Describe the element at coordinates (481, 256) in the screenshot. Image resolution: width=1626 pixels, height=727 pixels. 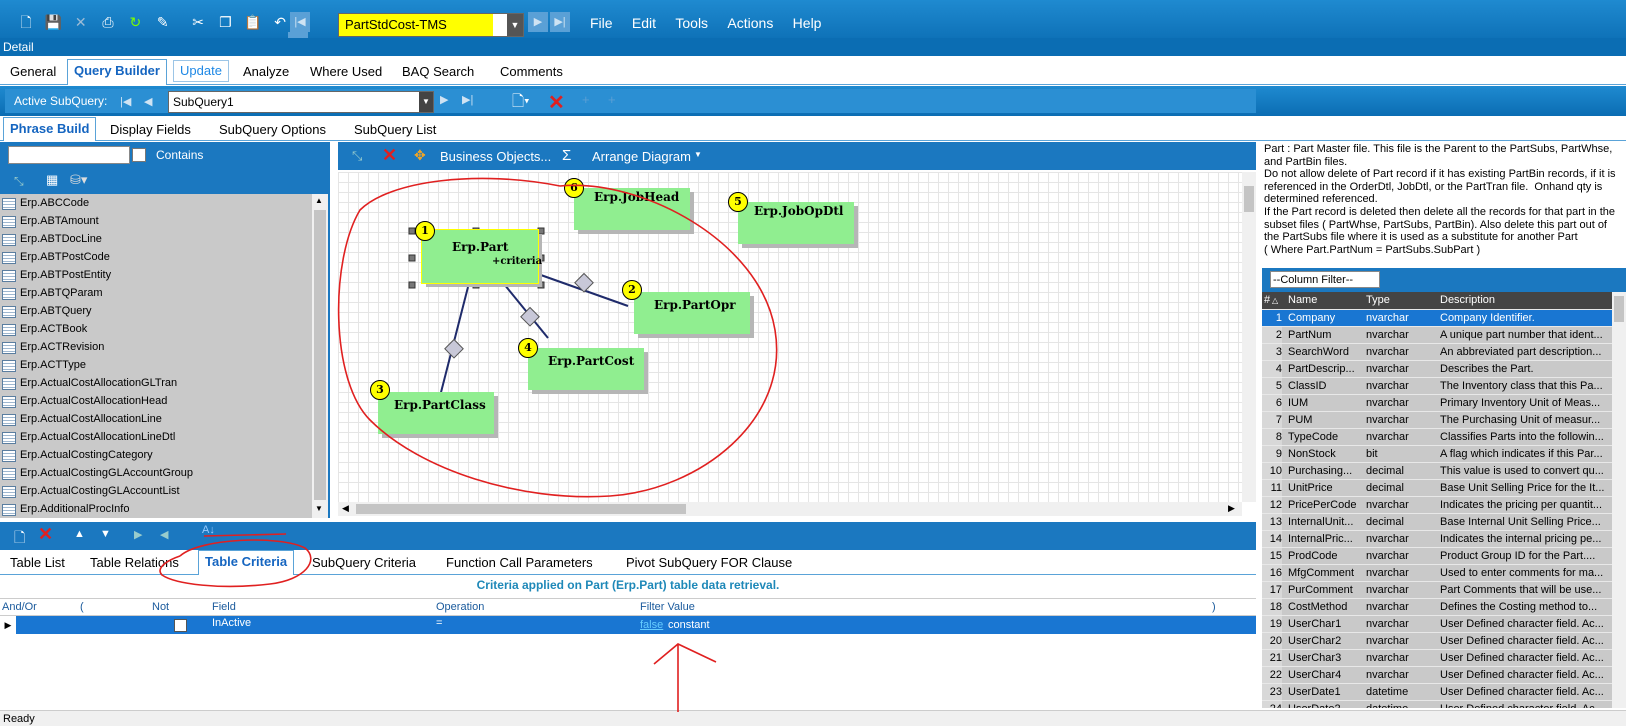
I see `node-erp-part: Erp.Part +criteria` at that location.